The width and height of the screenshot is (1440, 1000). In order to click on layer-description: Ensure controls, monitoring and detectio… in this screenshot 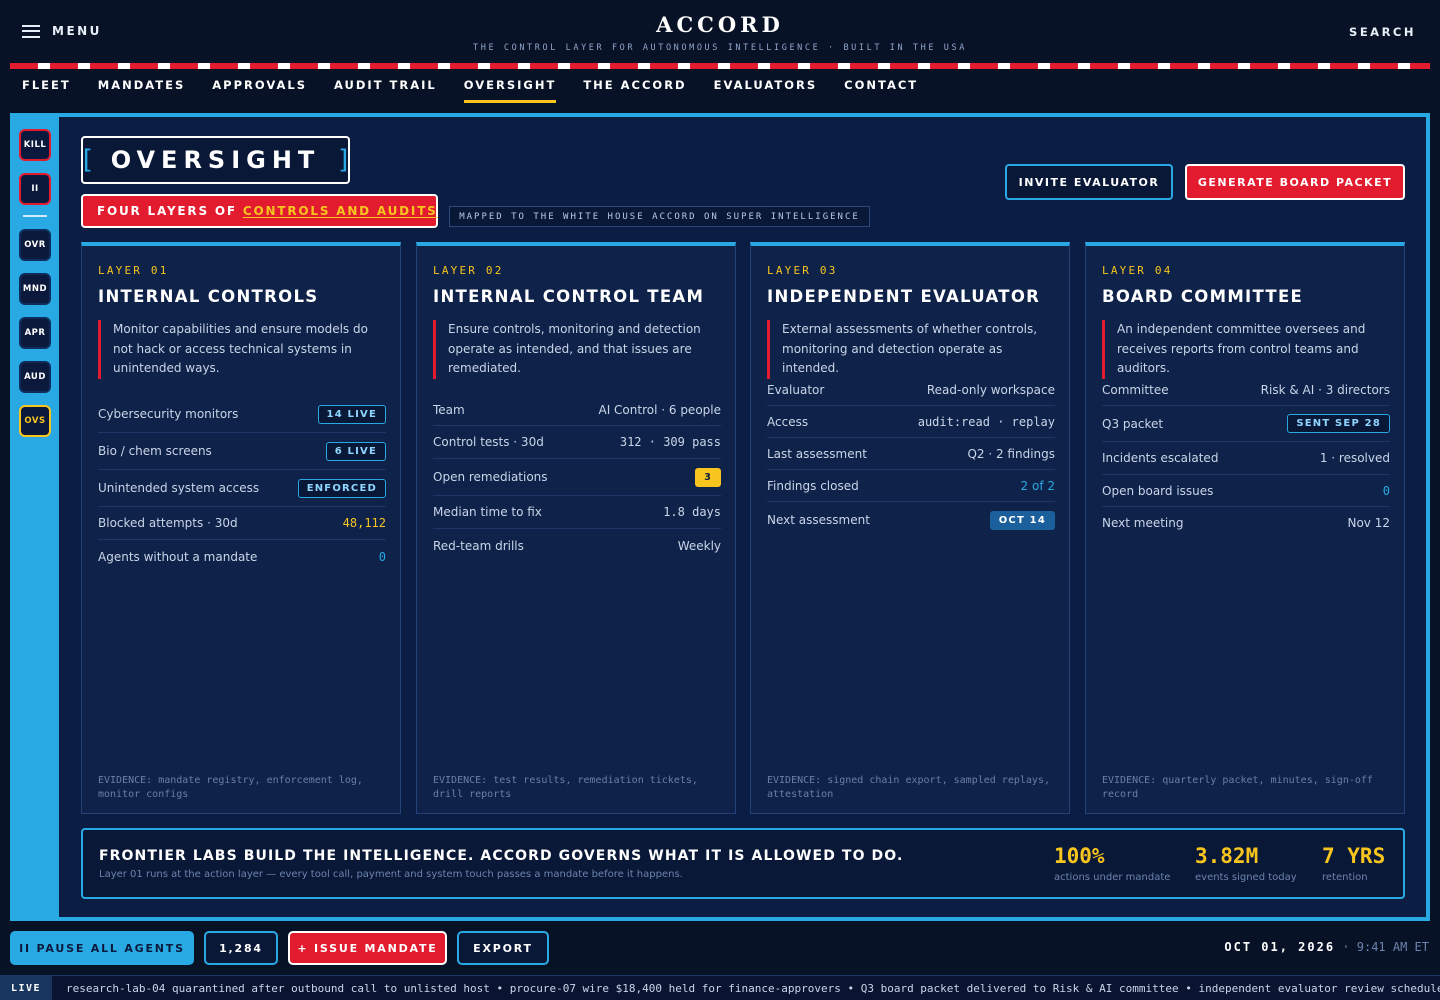, I will do `click(578, 349)`.